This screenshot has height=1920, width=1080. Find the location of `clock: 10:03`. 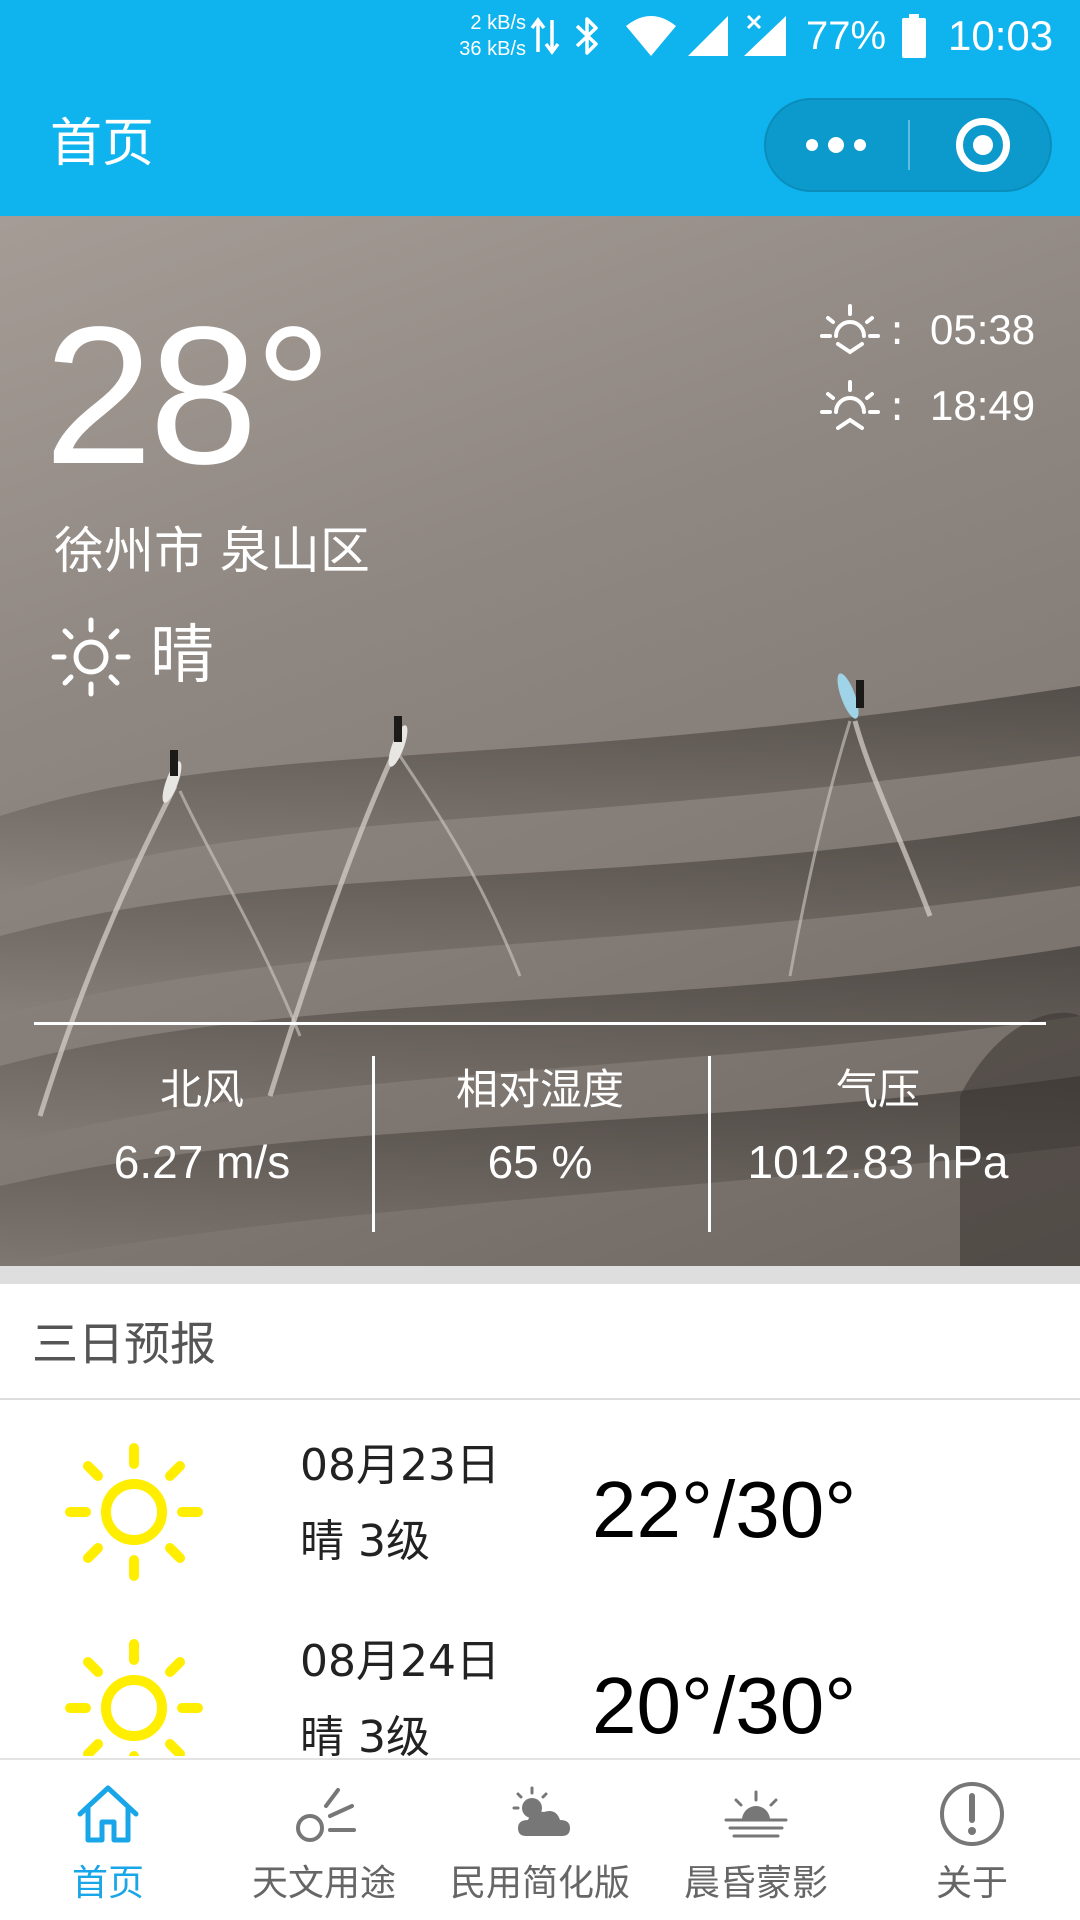

clock: 10:03 is located at coordinates (1001, 35).